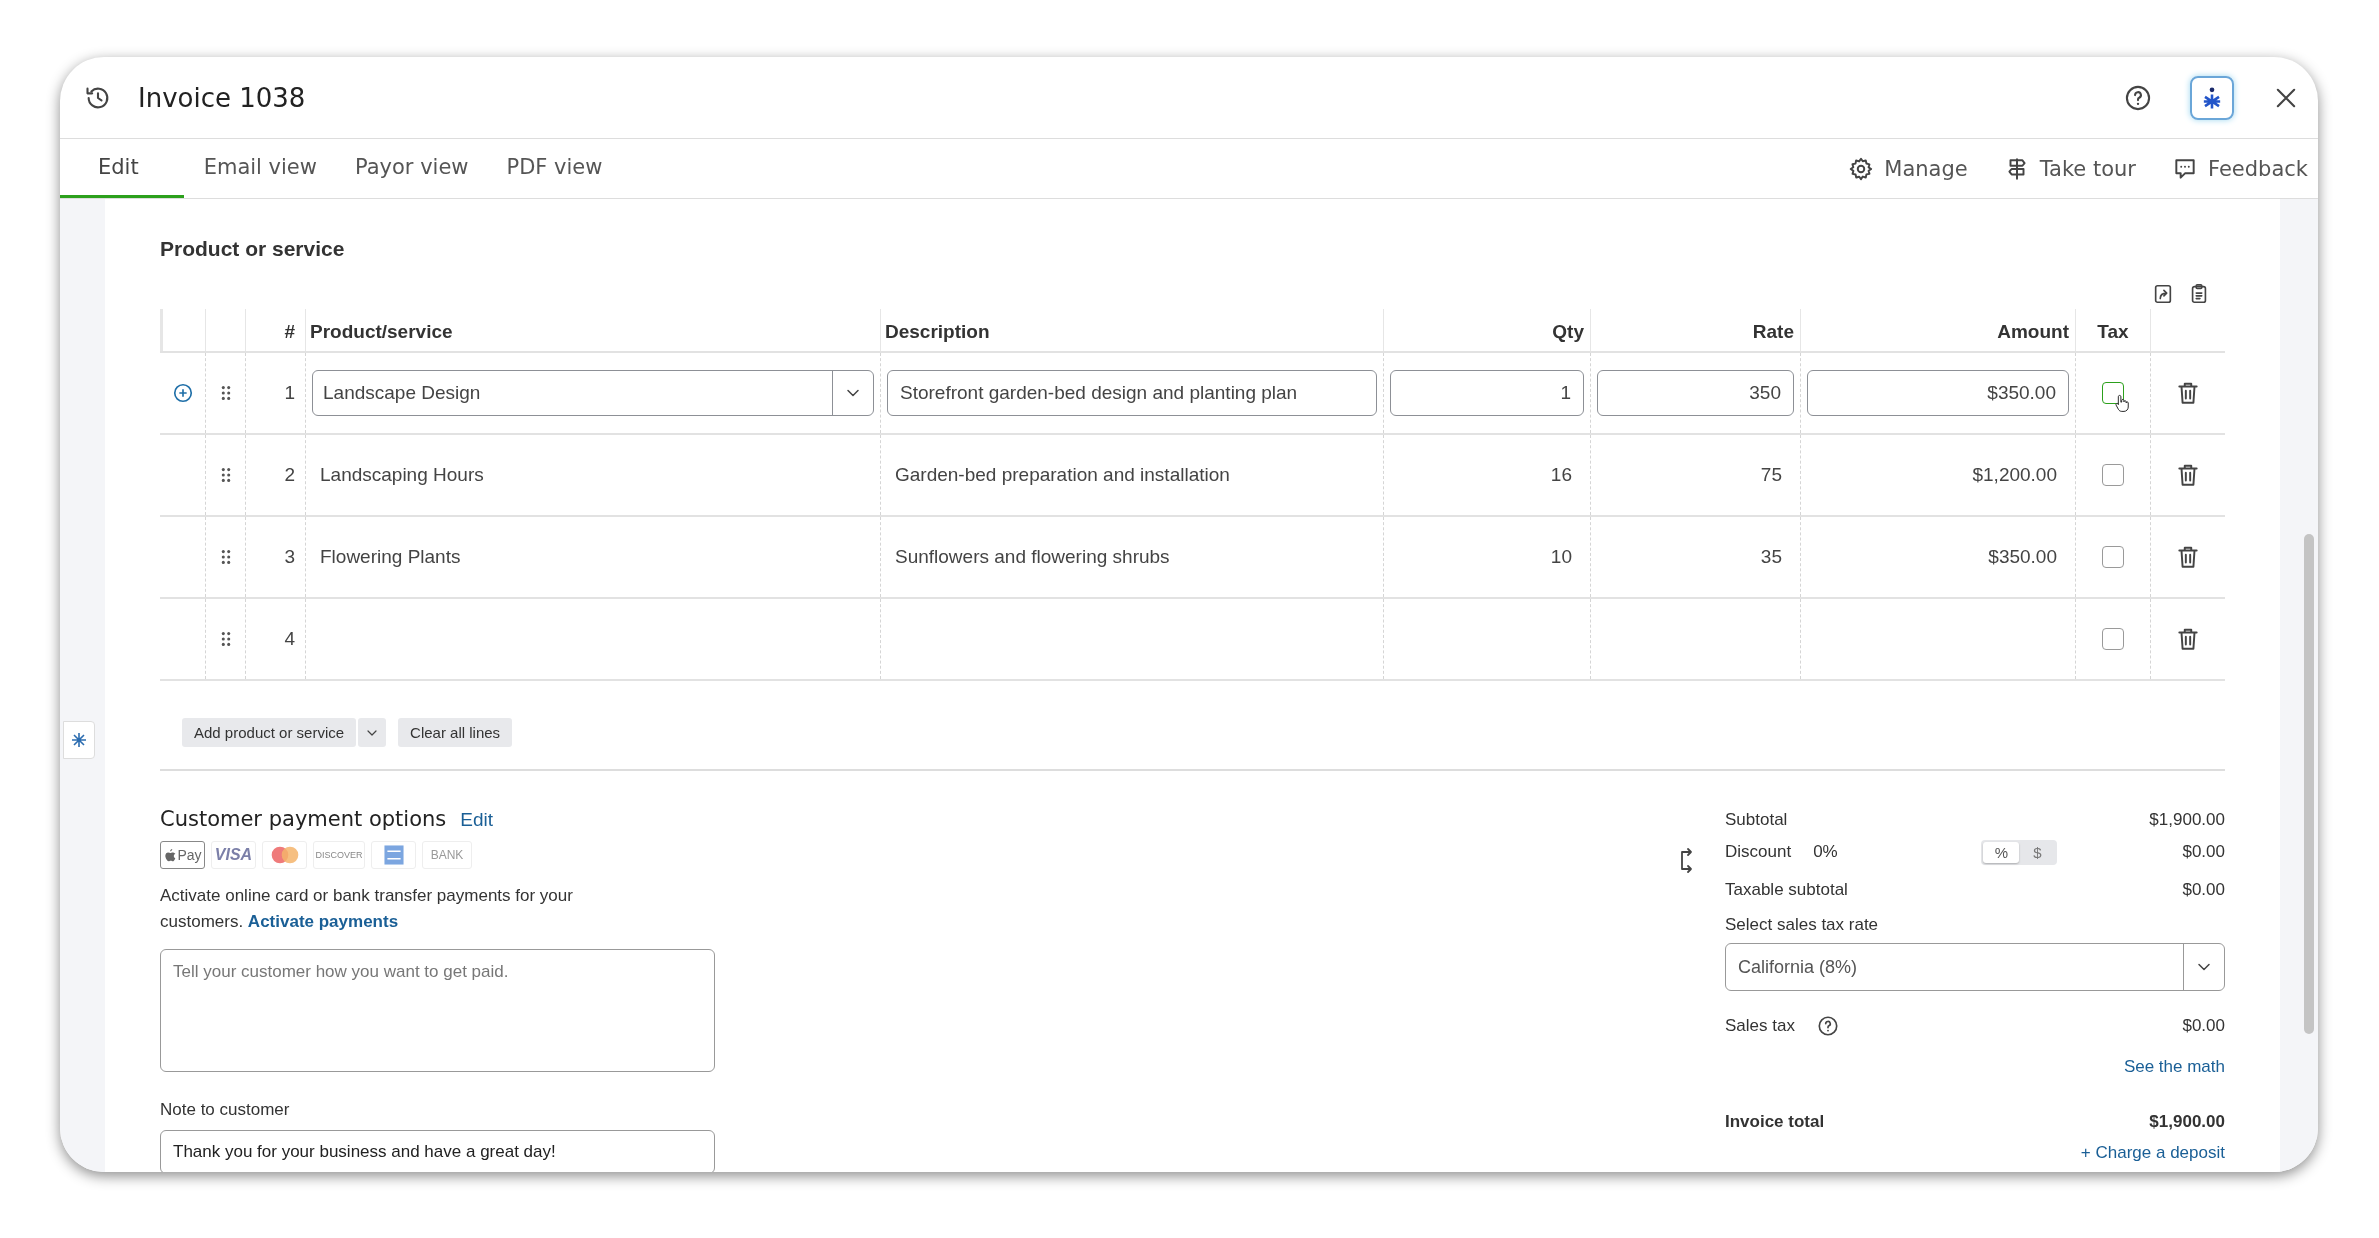 The image size is (2379, 1238). What do you see at coordinates (289, 639) in the screenshot?
I see `line-number: 4` at bounding box center [289, 639].